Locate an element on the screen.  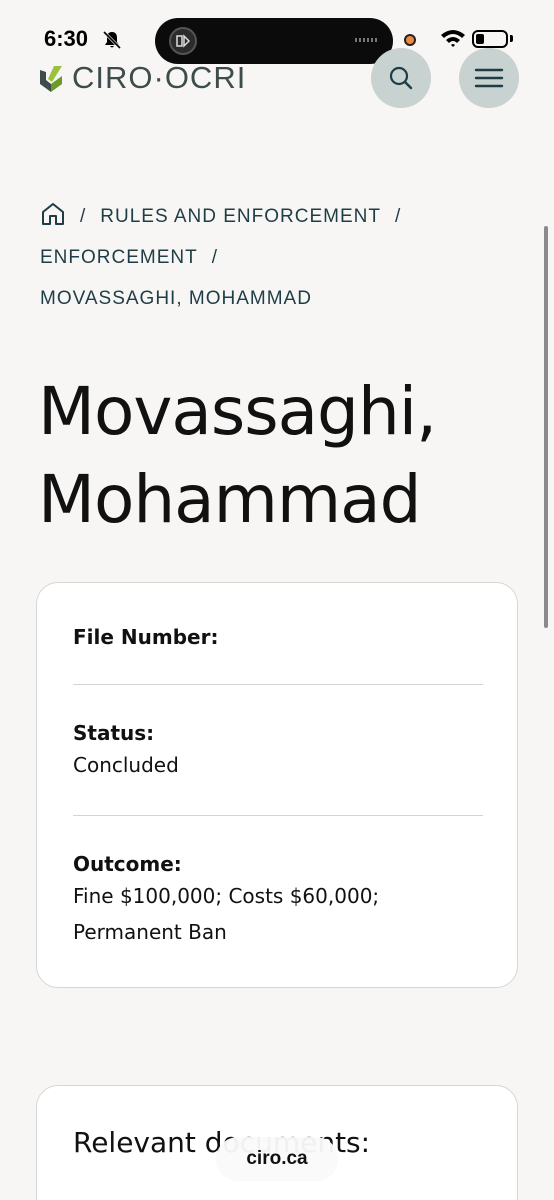
status-bar: 6:30 is located at coordinates (277, 32).